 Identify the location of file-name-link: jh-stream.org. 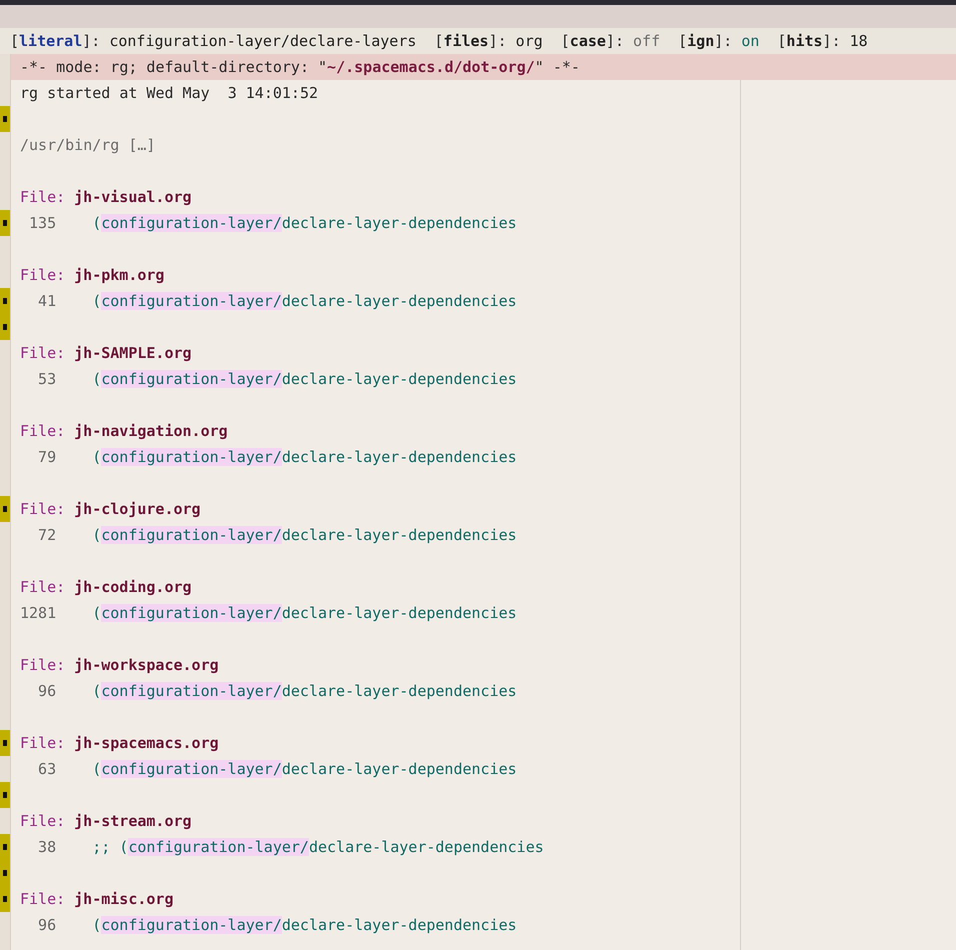
(133, 821).